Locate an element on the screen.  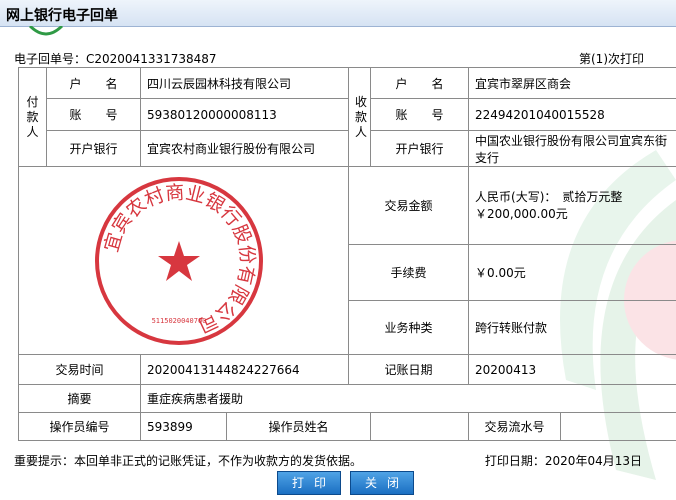
payer-name: 四川云辰园林科技有限公司 is located at coordinates (245, 83).